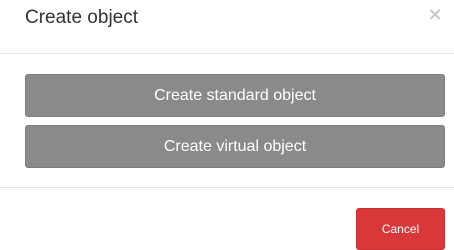  Describe the element at coordinates (82, 17) in the screenshot. I see `dialog-title: Create object` at that location.